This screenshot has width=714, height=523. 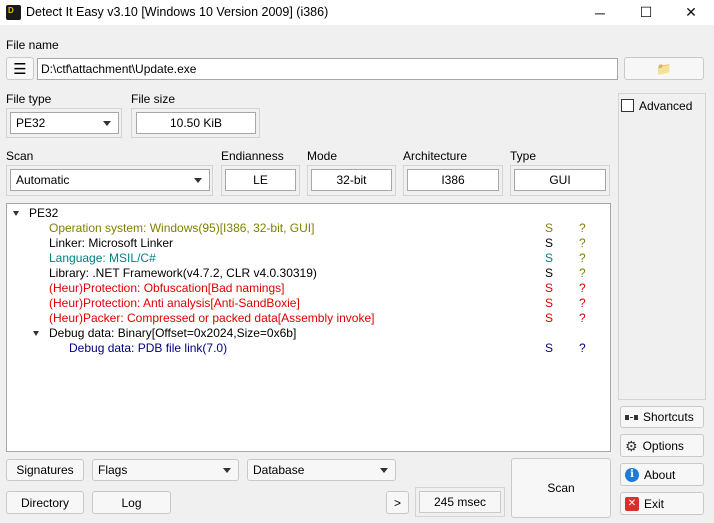 What do you see at coordinates (29, 99) in the screenshot?
I see `file-type-label: File type` at bounding box center [29, 99].